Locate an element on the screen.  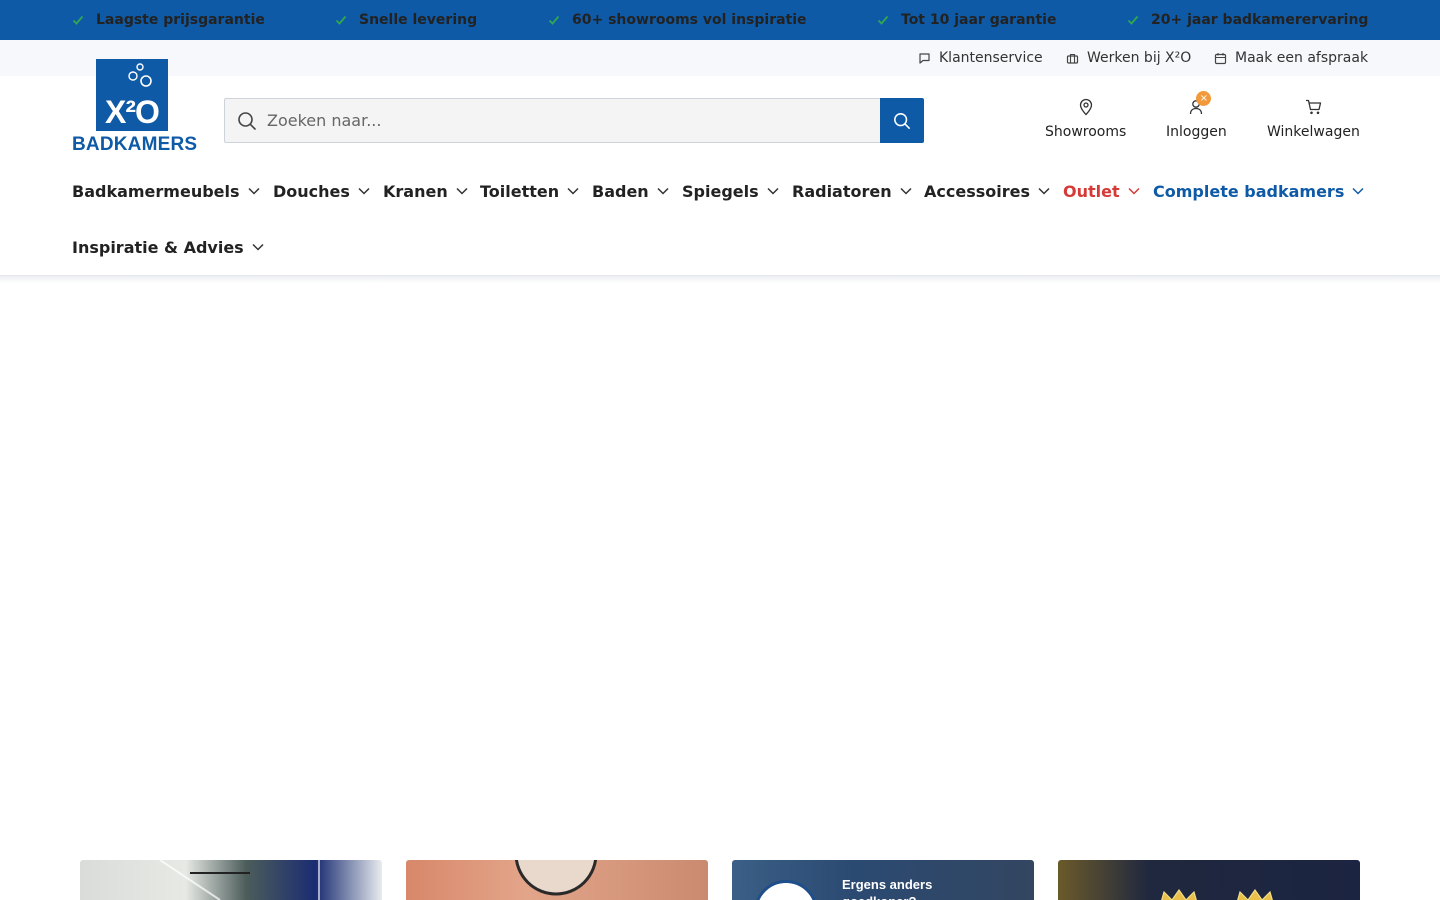
nav-label: Kranen is located at coordinates (415, 191).